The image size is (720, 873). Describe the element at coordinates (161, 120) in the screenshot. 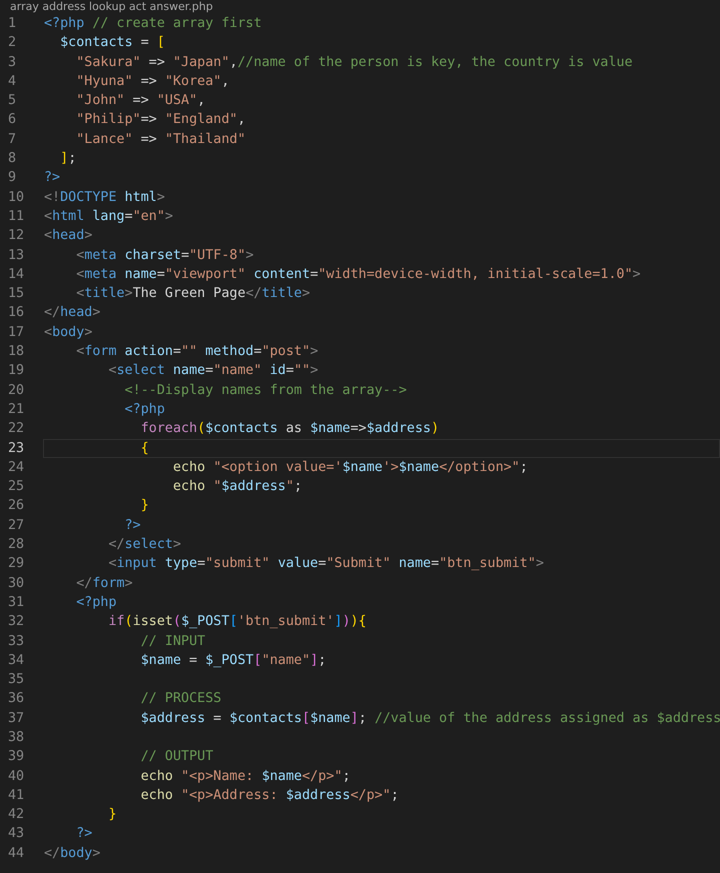

I see `code-line: "Philip"=> "England",` at that location.